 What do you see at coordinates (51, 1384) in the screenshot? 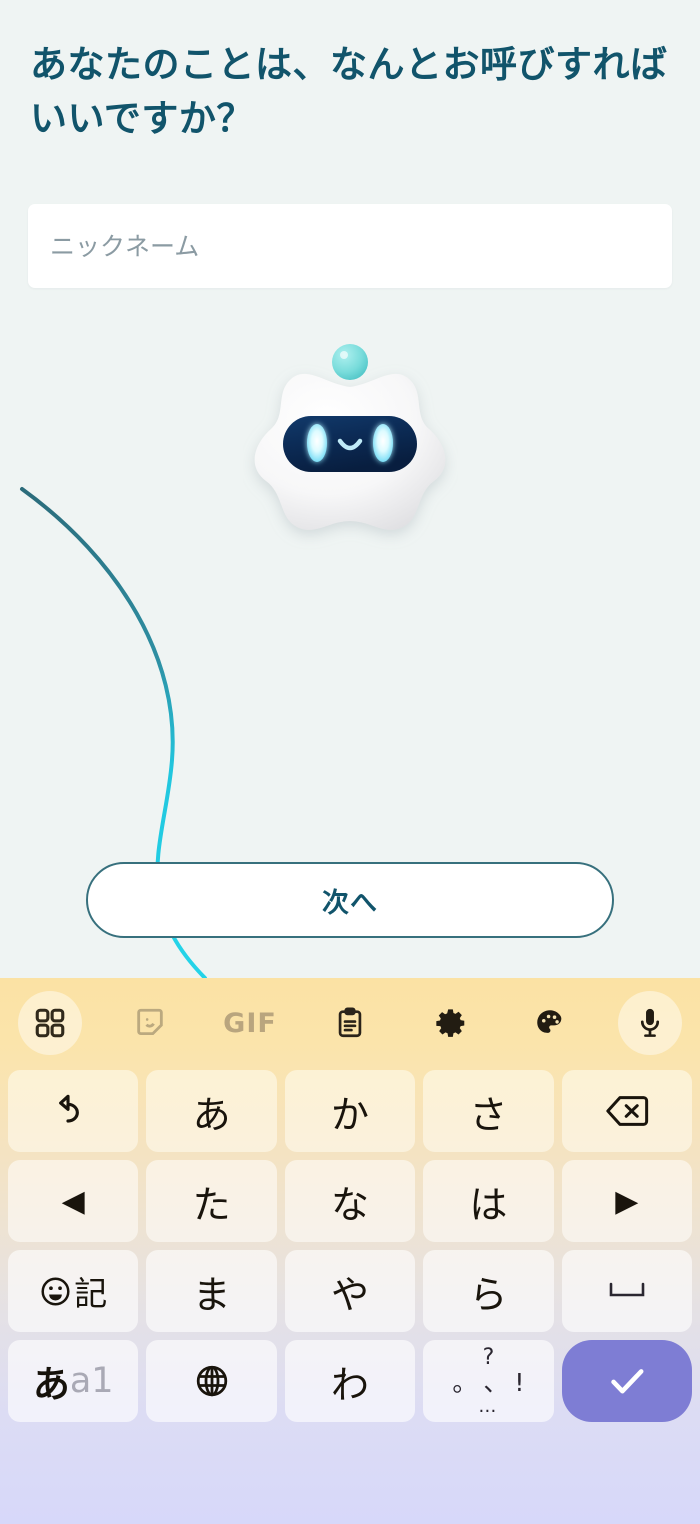
I see `key-input-mode-ja: あ` at bounding box center [51, 1384].